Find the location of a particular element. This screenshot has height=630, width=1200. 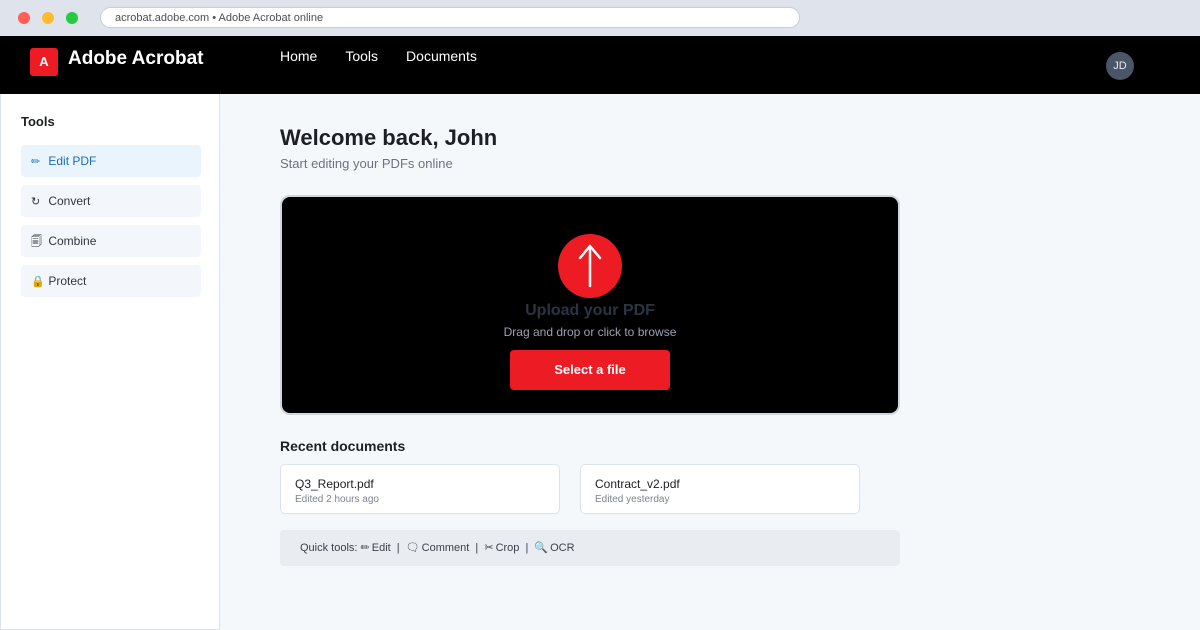

sidebar-item-label: Protect is located at coordinates (67, 281).